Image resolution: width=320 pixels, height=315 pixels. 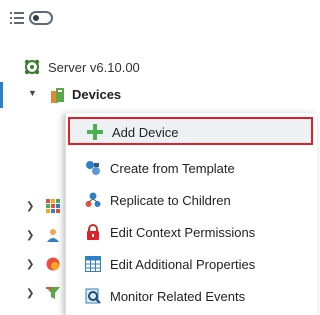 I want to click on filter-icon, so click(x=53, y=293).